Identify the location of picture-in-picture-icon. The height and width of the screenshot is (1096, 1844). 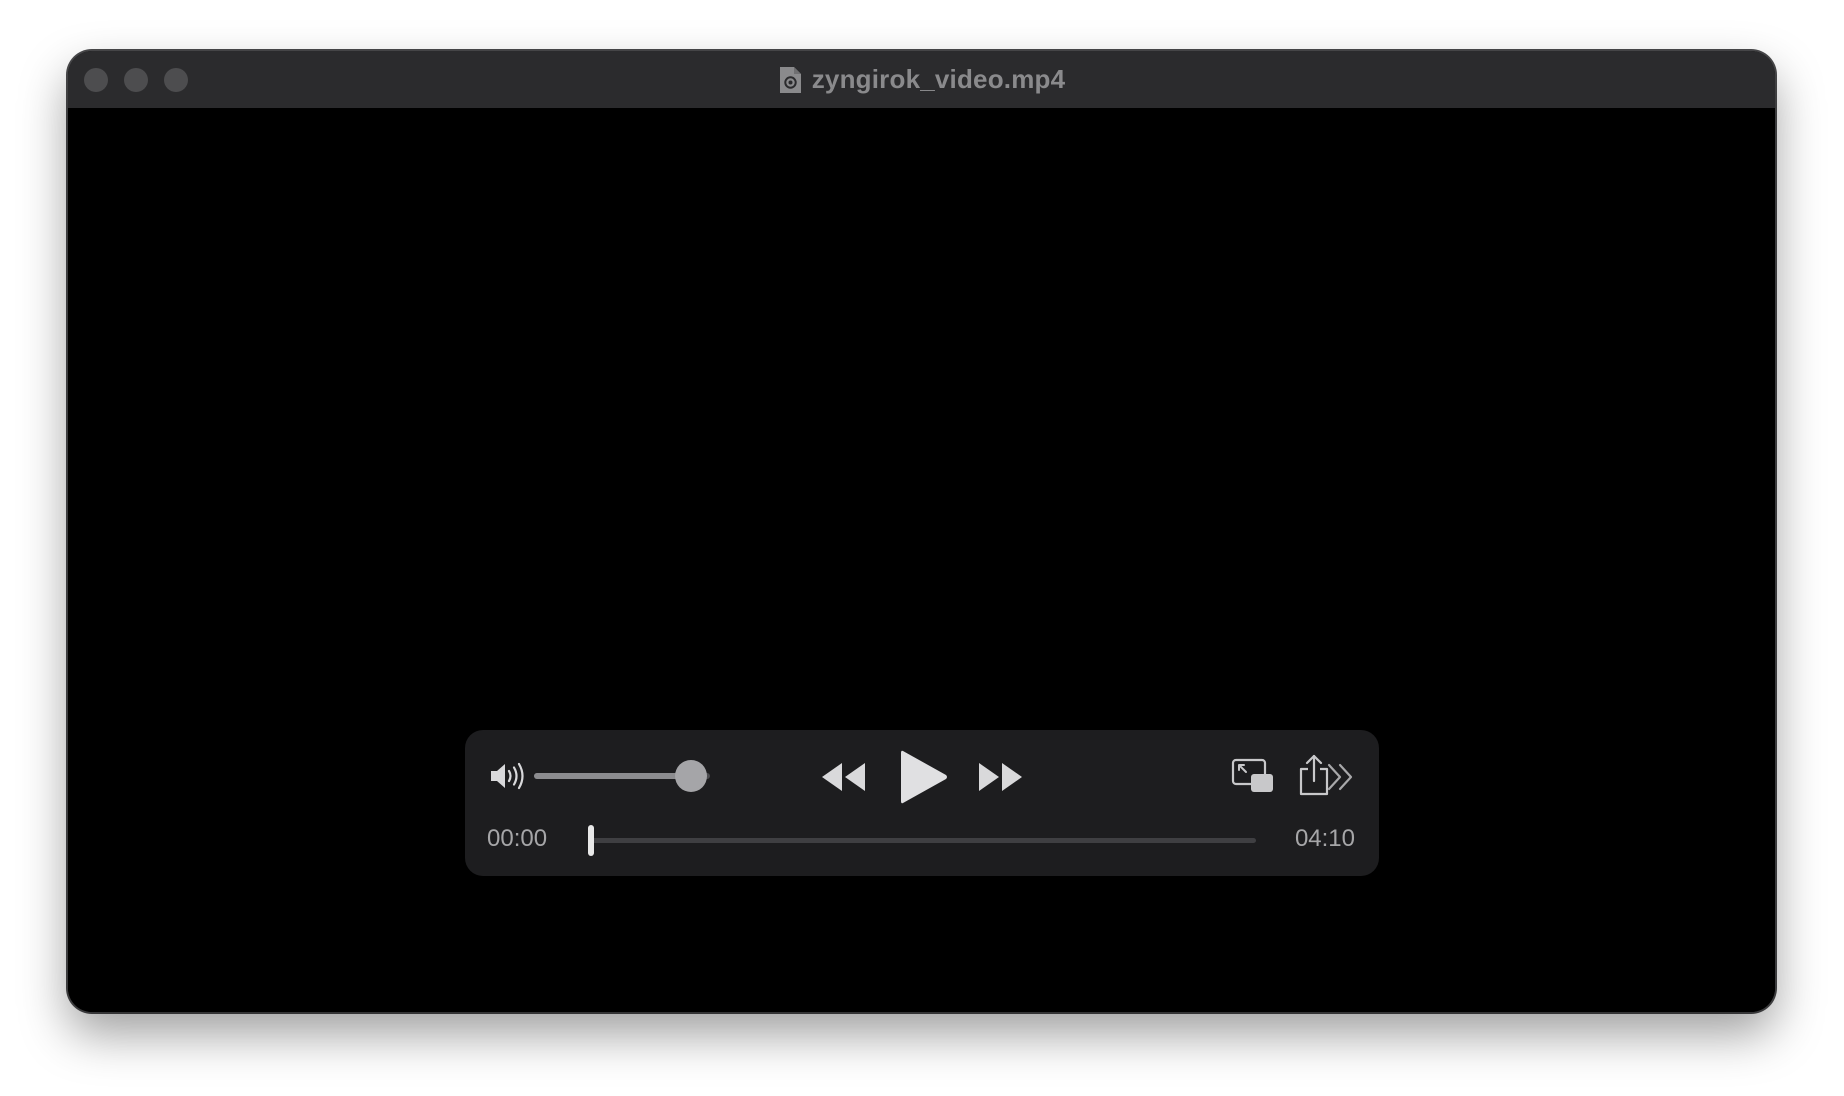
(1253, 777).